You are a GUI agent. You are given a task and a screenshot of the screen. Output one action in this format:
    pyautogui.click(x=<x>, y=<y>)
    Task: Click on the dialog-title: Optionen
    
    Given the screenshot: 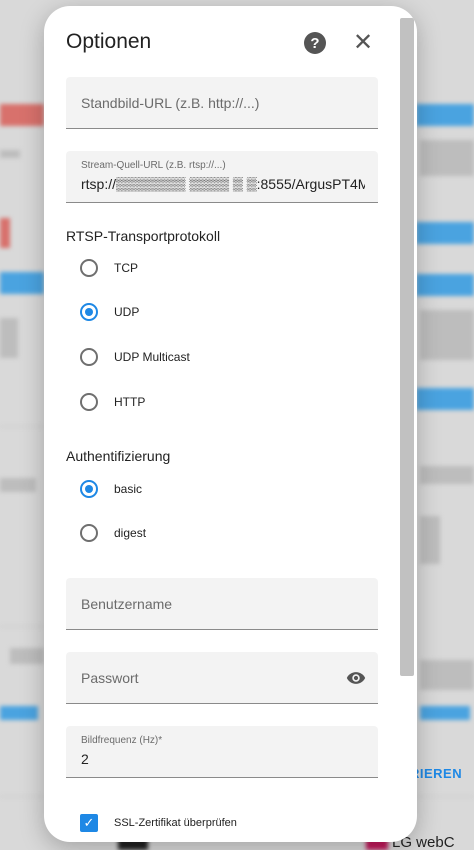 What is the action you would take?
    pyautogui.click(x=109, y=41)
    